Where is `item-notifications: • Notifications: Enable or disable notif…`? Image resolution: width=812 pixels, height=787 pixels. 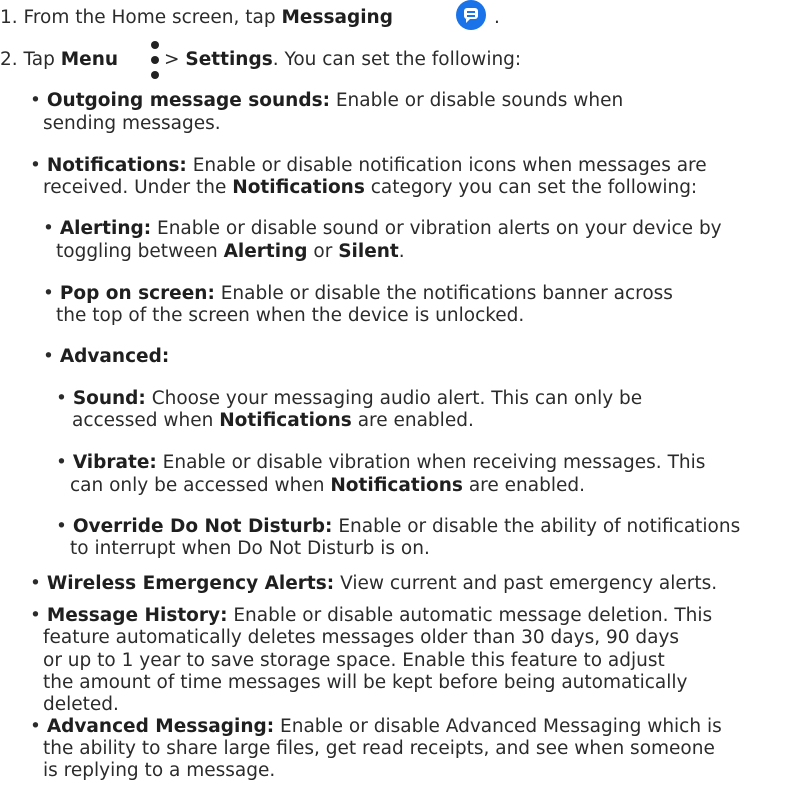
item-notifications: • Notifications: Enable or disable notif… is located at coordinates (368, 165).